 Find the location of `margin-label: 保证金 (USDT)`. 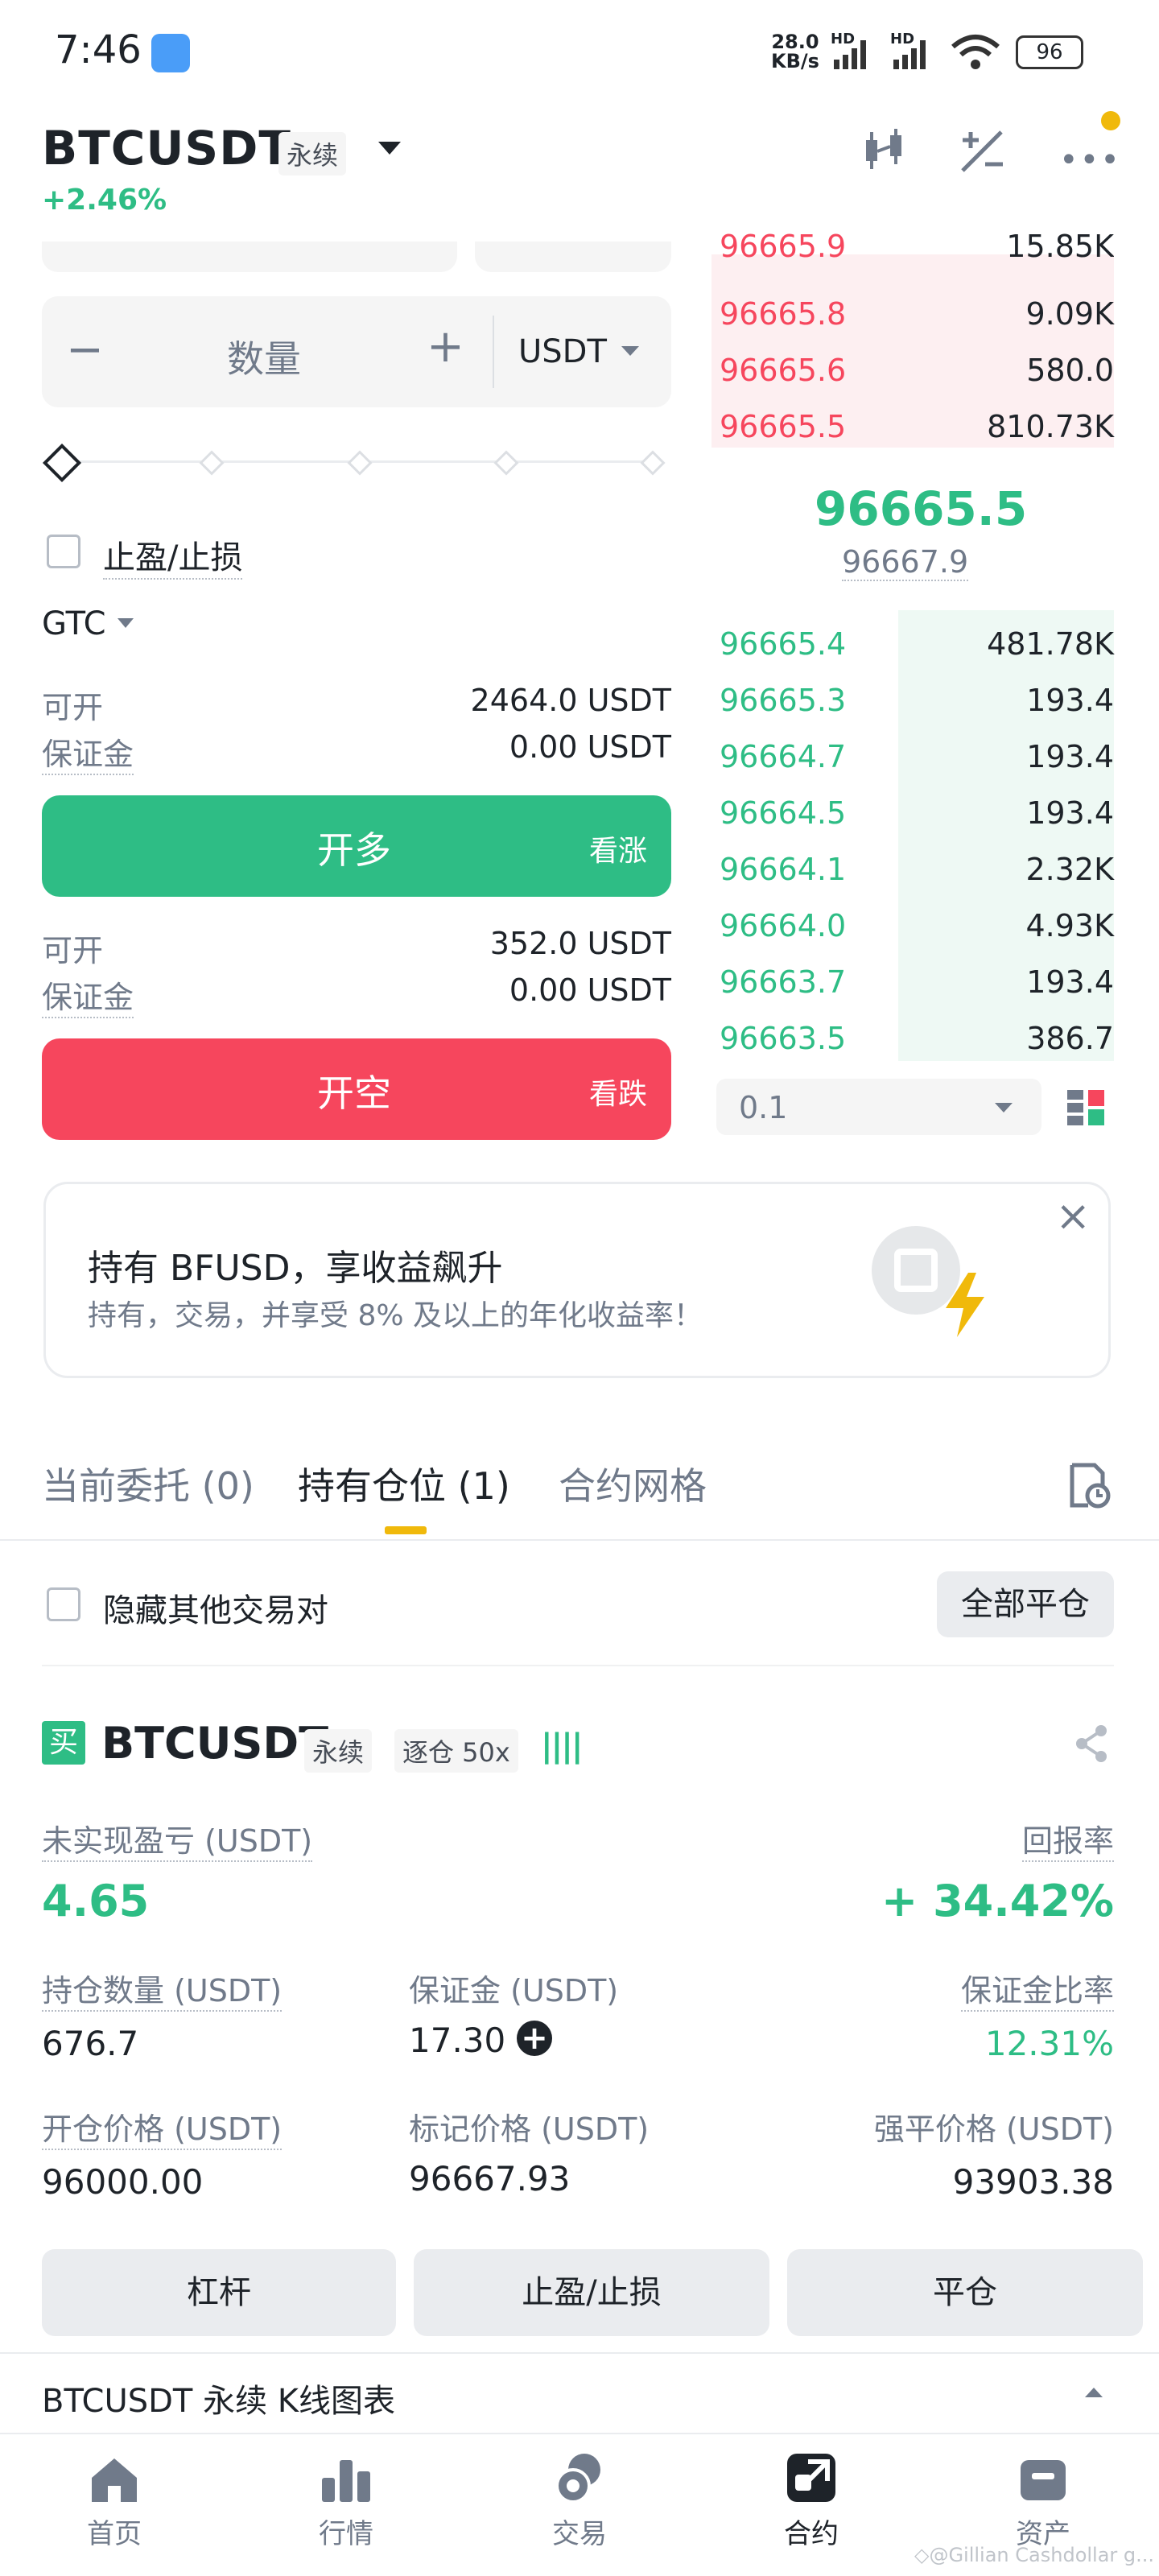

margin-label: 保证金 (USDT) is located at coordinates (514, 1990).